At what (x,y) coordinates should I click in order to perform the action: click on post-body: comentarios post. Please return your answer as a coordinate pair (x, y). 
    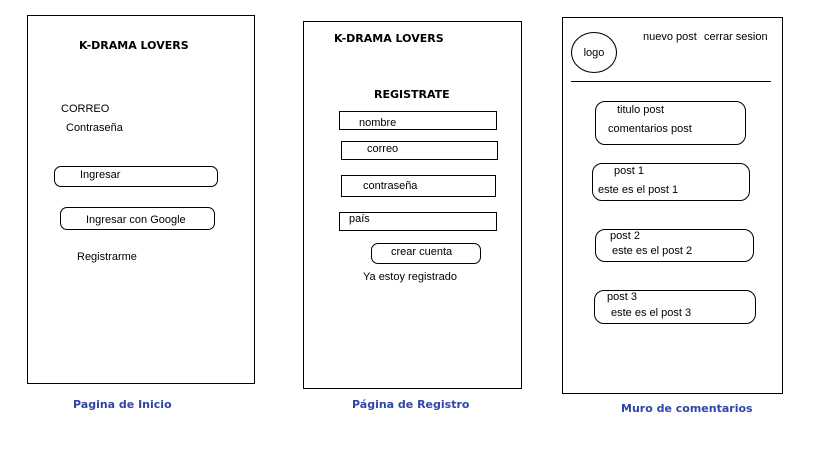
    Looking at the image, I should click on (650, 129).